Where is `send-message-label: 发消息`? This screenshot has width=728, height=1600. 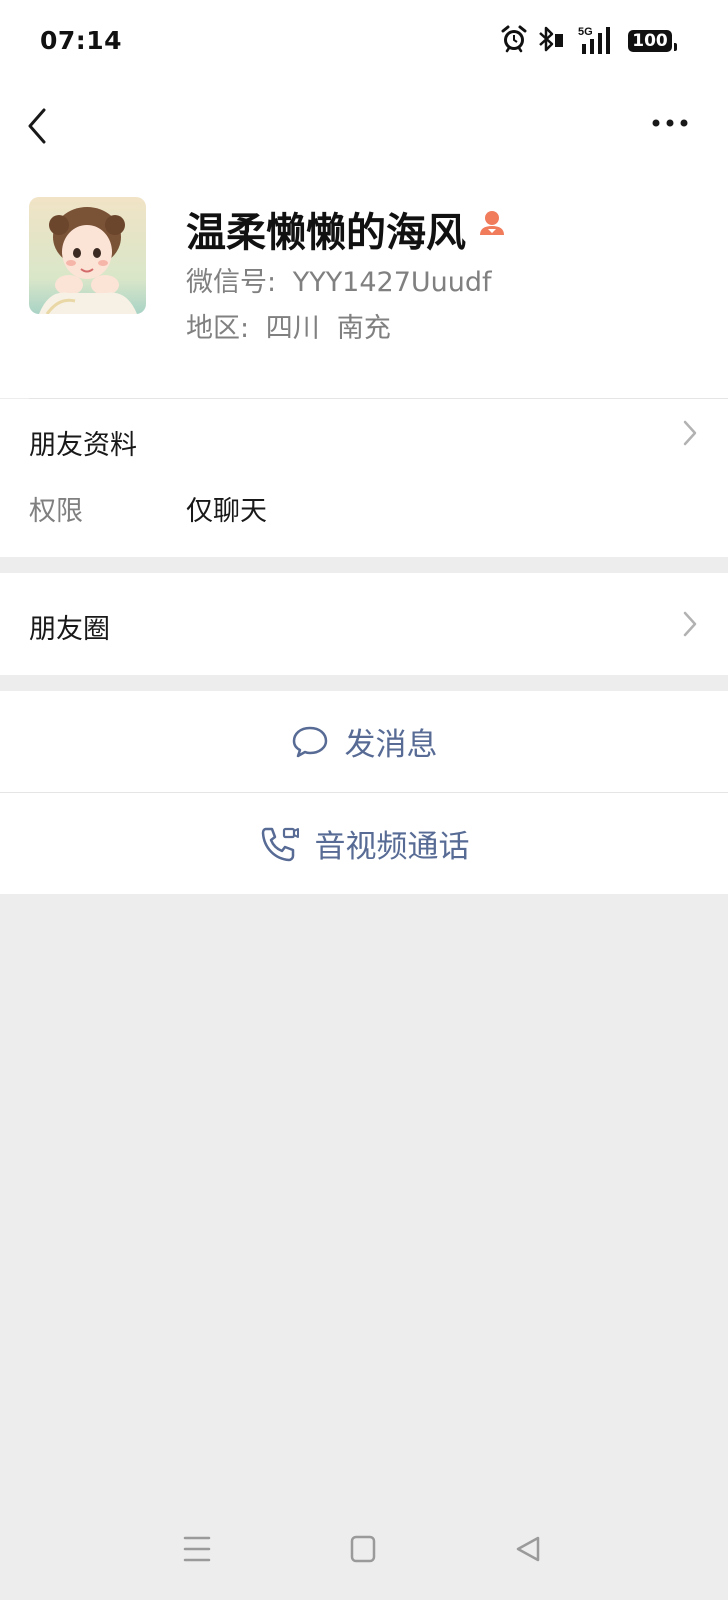
send-message-label: 发消息 is located at coordinates (391, 745).